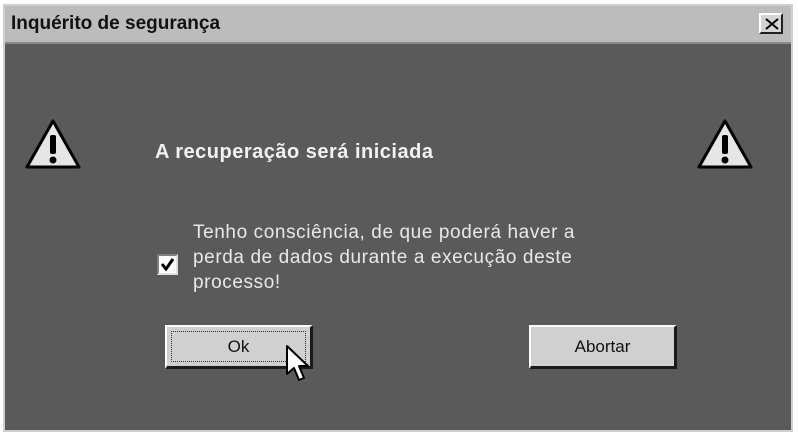  What do you see at coordinates (298, 366) in the screenshot?
I see `mouse-pointer-icon` at bounding box center [298, 366].